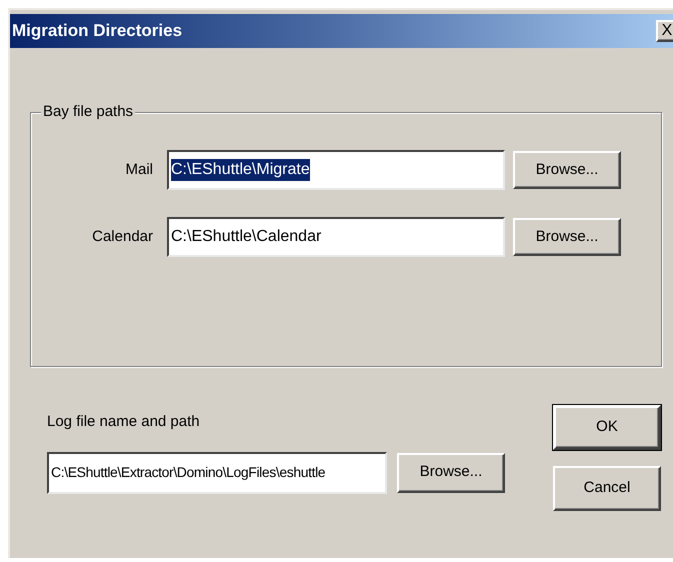 Image resolution: width=673 pixels, height=562 pixels. What do you see at coordinates (124, 422) in the screenshot?
I see `log-label: Log file name and path` at bounding box center [124, 422].